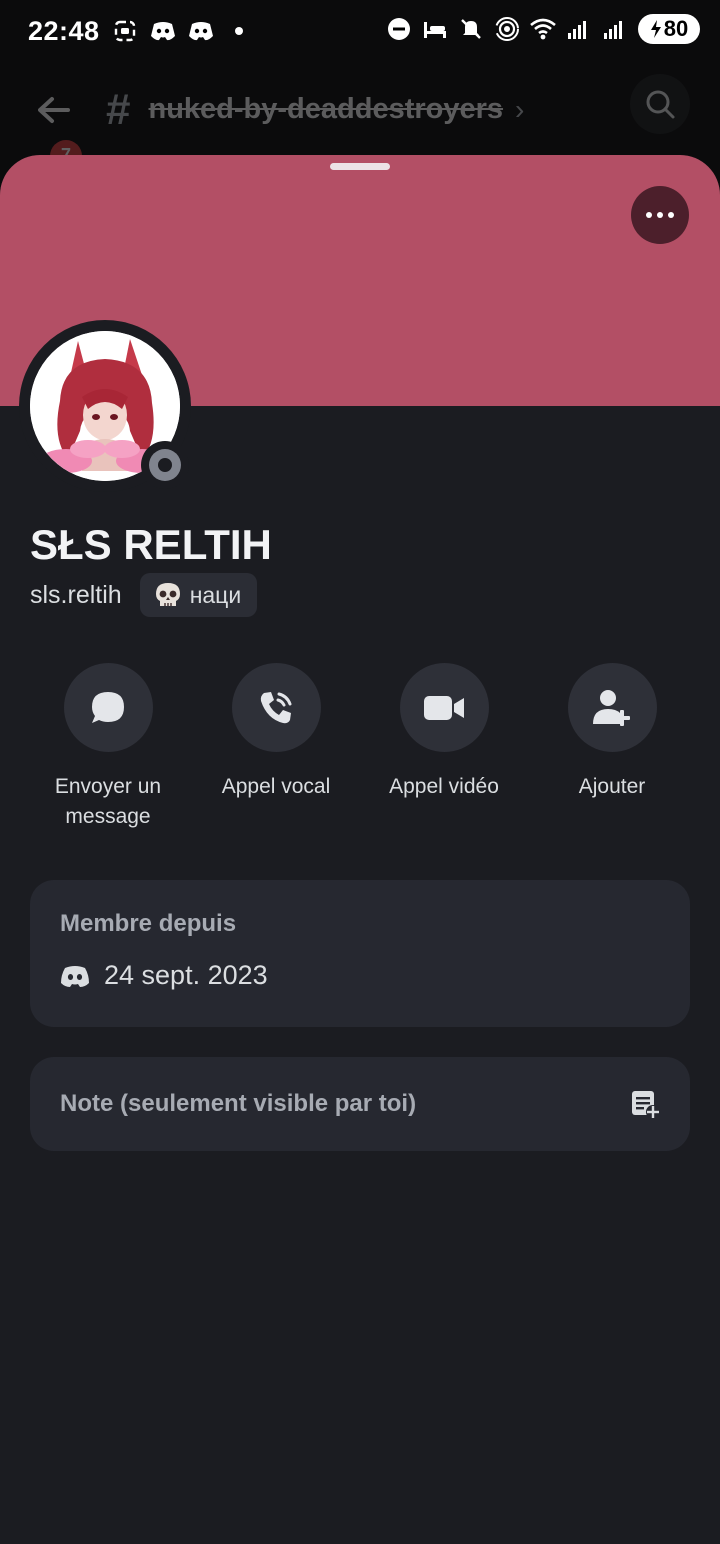 This screenshot has height=1544, width=720. I want to click on video-call-action: Appel vidéo, so click(444, 747).